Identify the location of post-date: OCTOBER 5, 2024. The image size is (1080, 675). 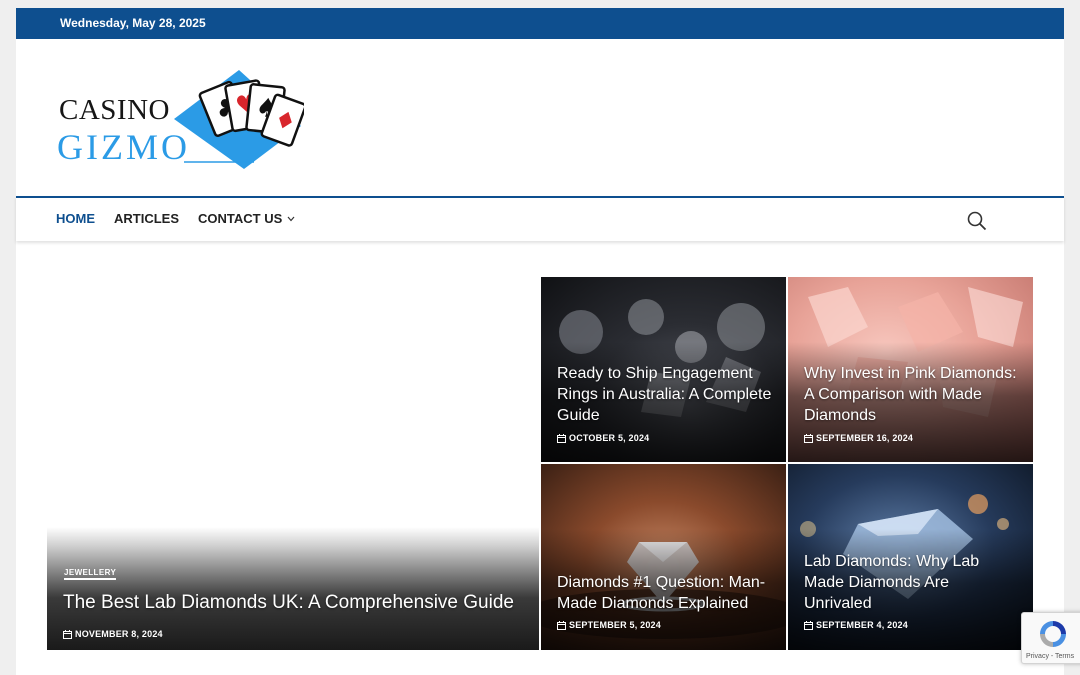
(603, 438).